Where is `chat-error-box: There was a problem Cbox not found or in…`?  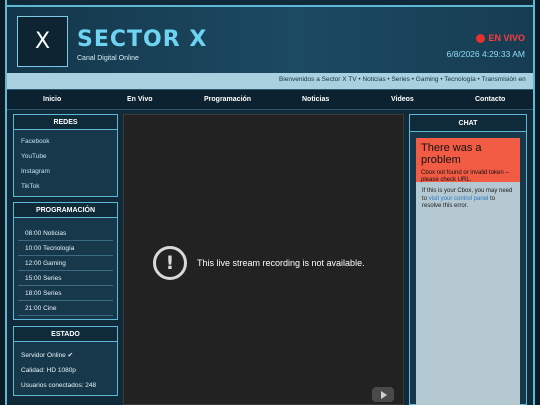
chat-error-box: There was a problem Cbox not found or in… is located at coordinates (468, 160).